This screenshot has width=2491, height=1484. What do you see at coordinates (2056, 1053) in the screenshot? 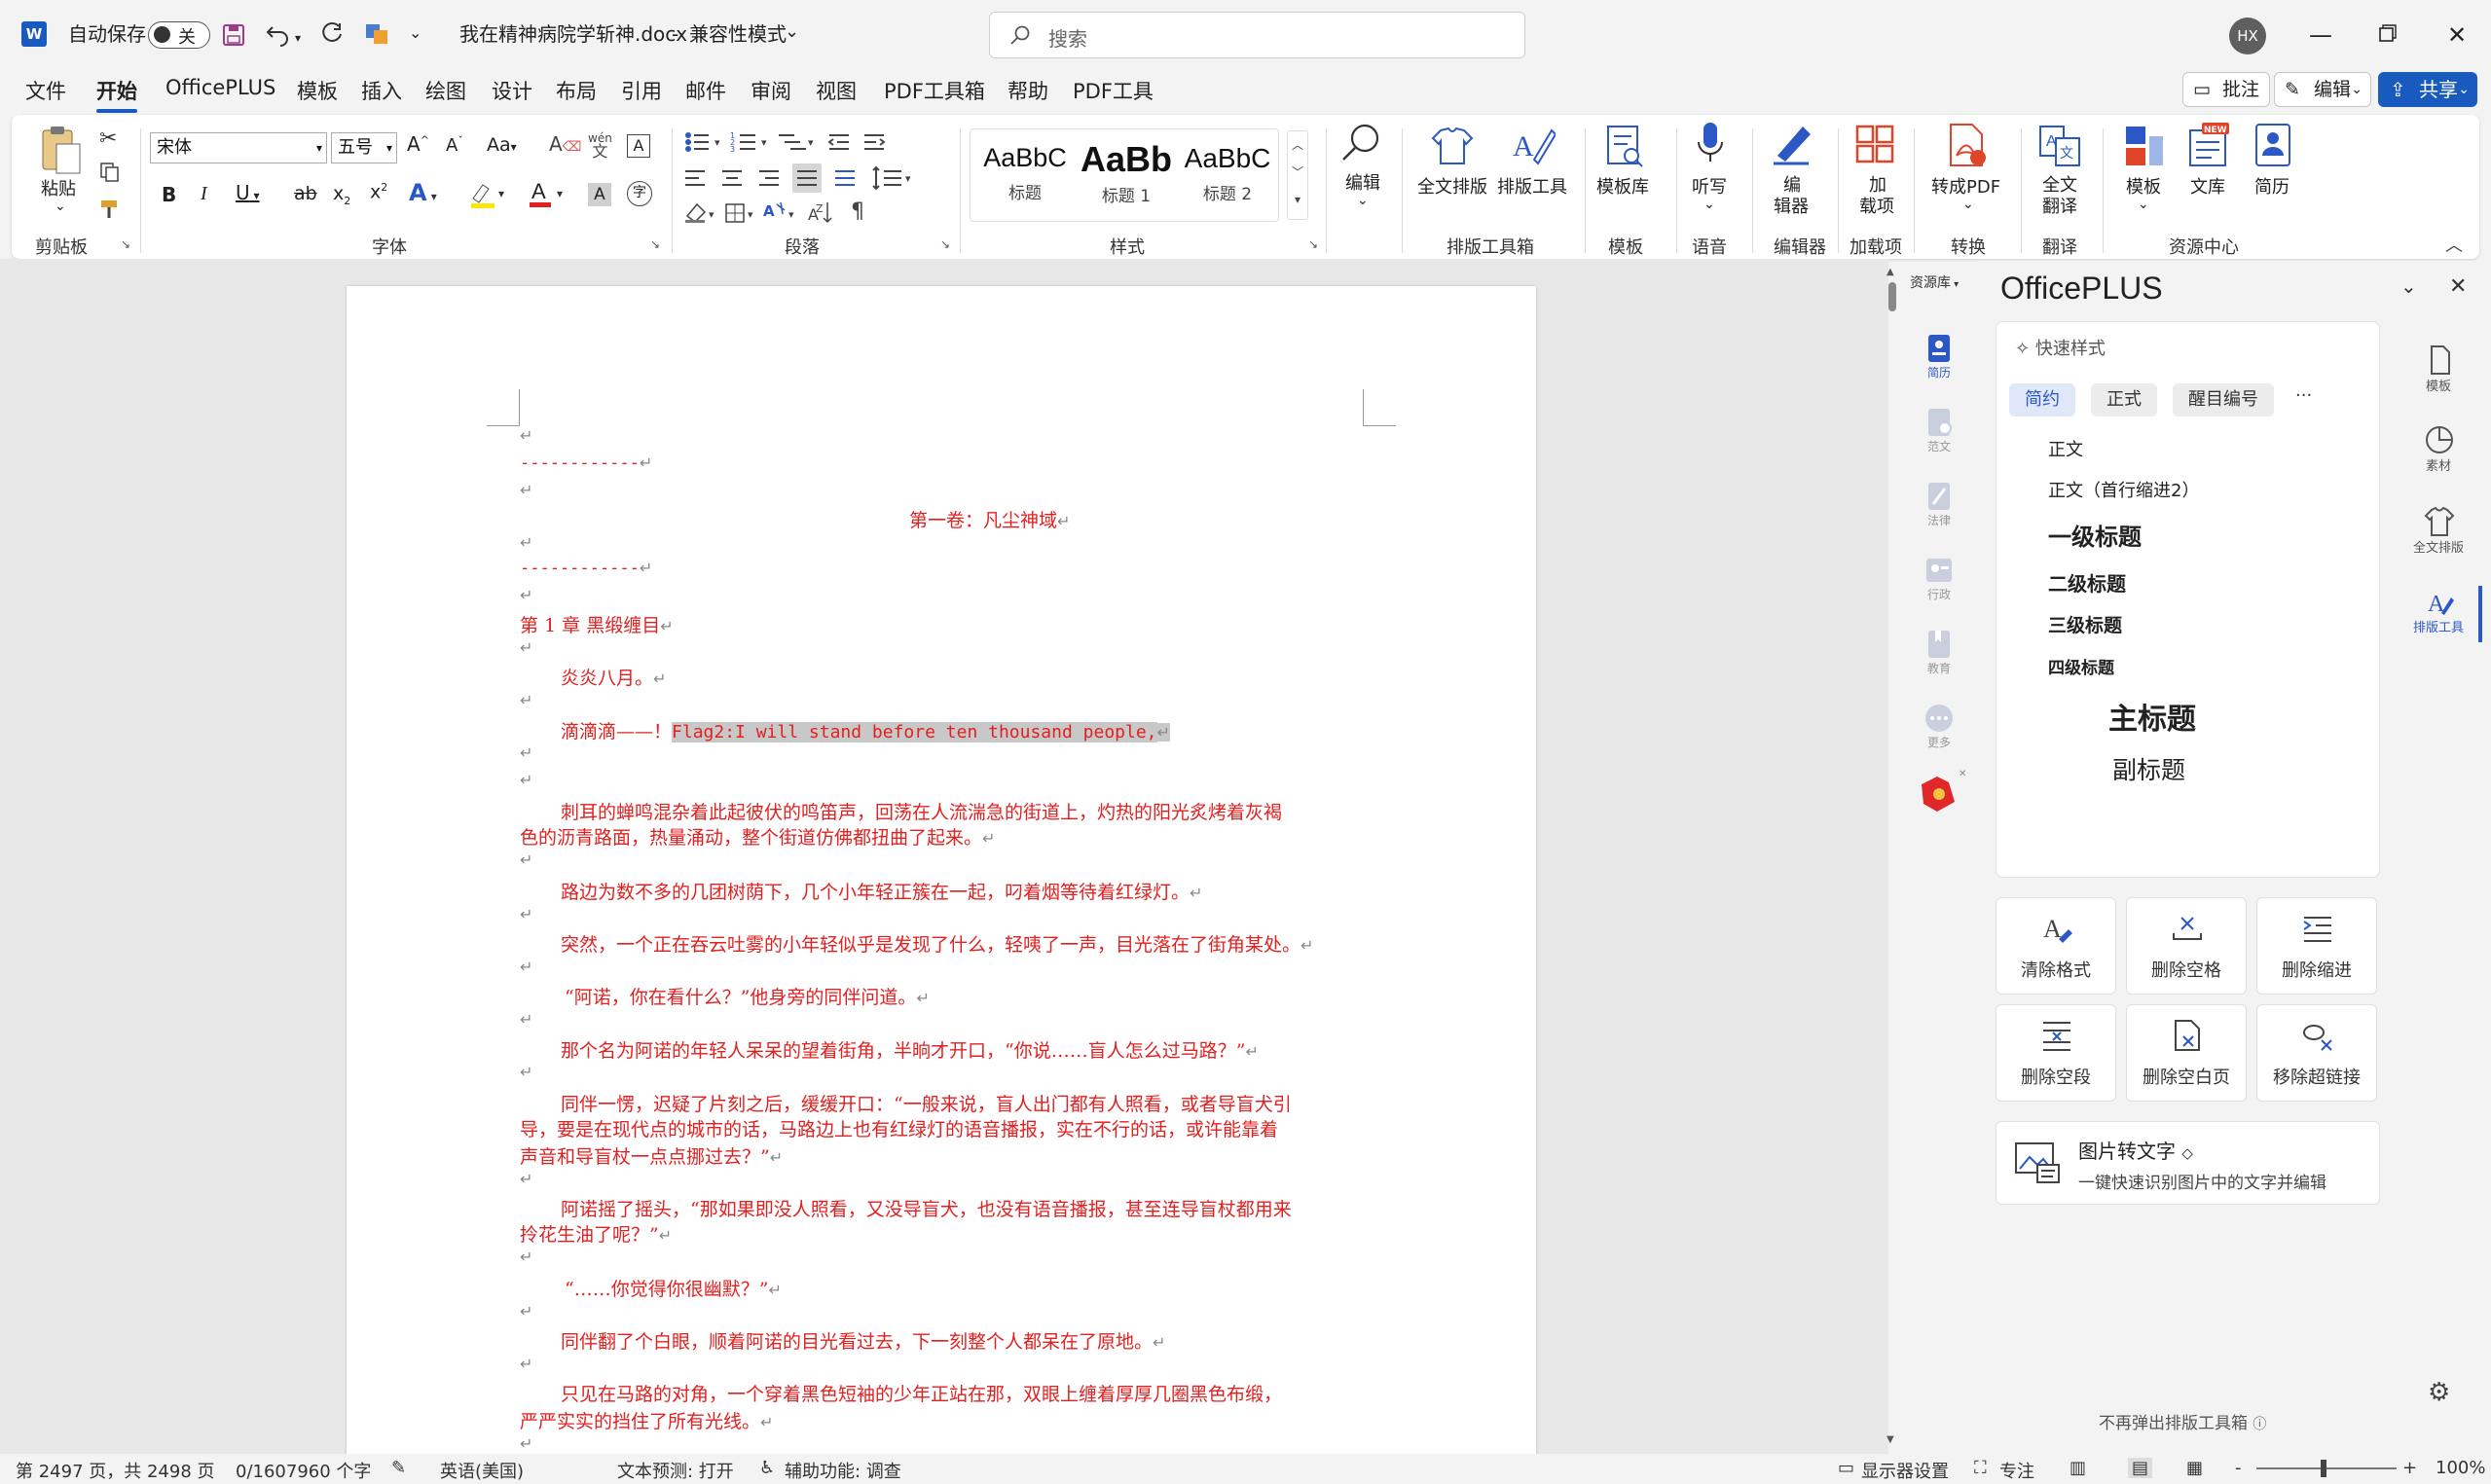
I see `delete-empty-para-button: 删除空段` at bounding box center [2056, 1053].